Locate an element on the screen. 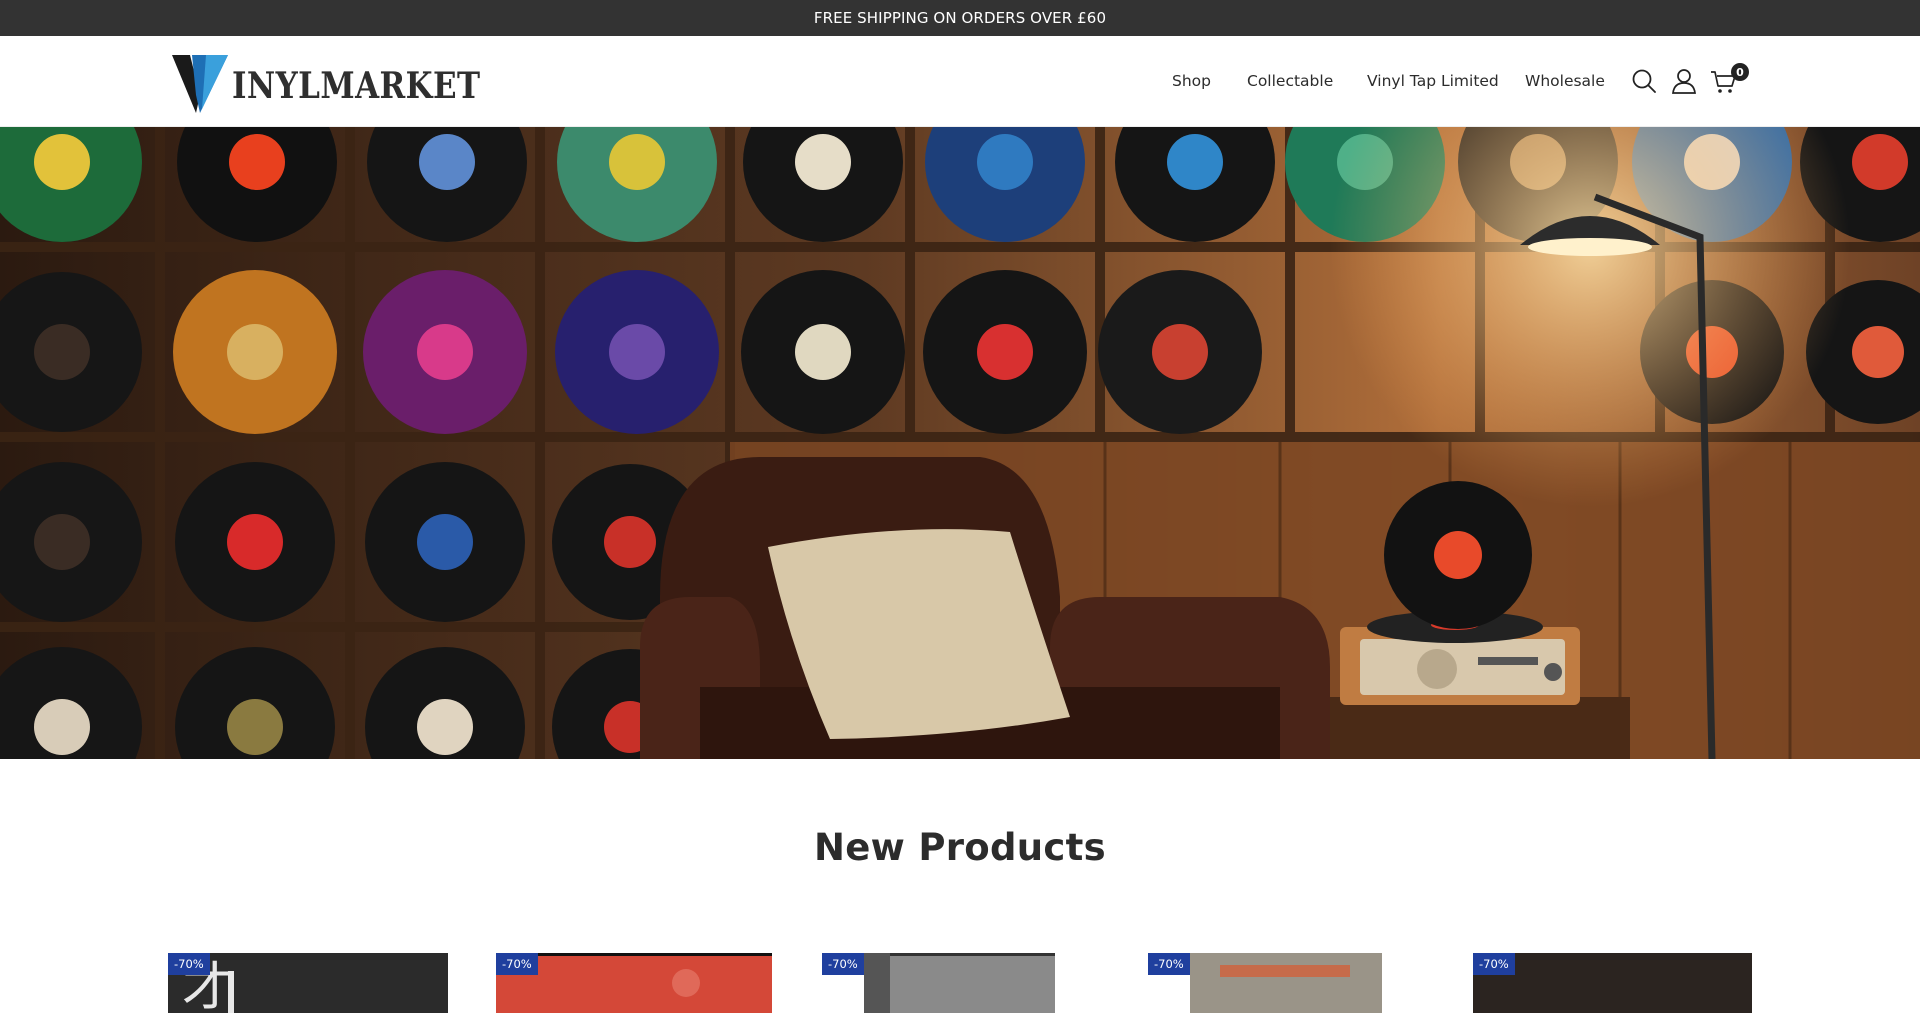 This screenshot has height=1013, width=1920. product-art: 才 is located at coordinates (308, 983).